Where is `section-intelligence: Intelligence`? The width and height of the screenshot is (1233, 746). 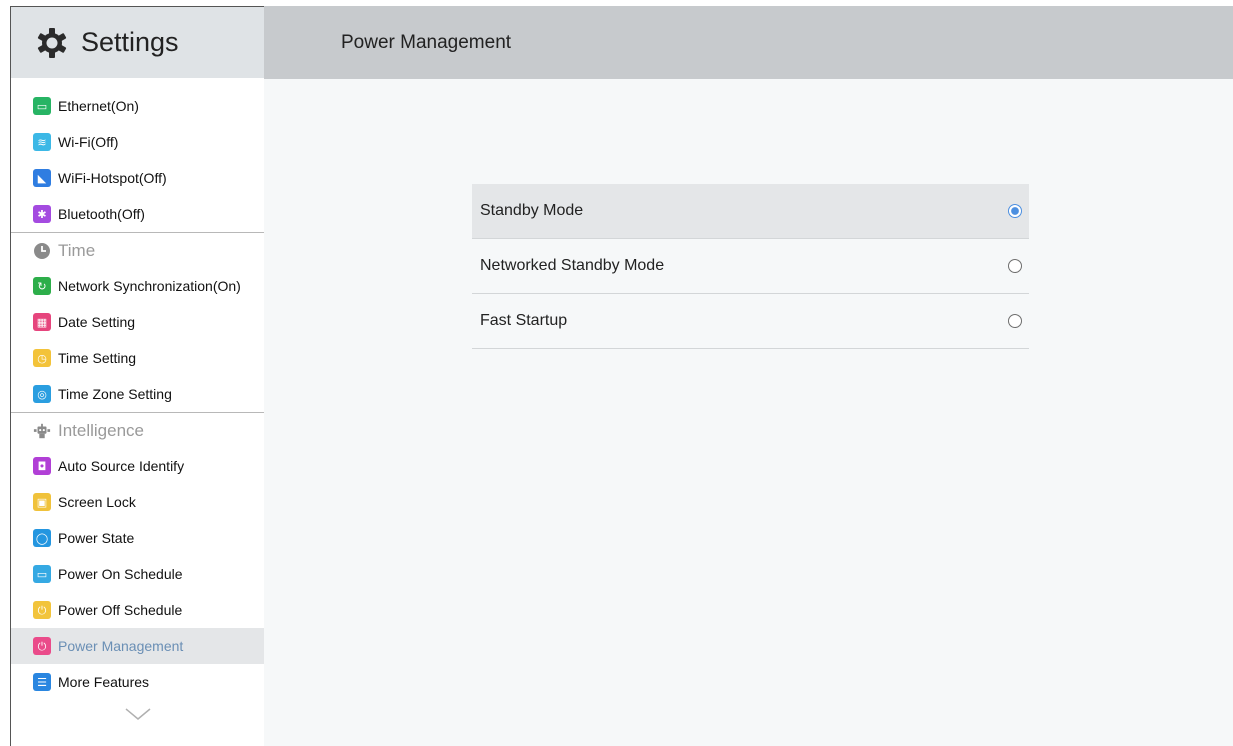
section-intelligence: Intelligence is located at coordinates (137, 430).